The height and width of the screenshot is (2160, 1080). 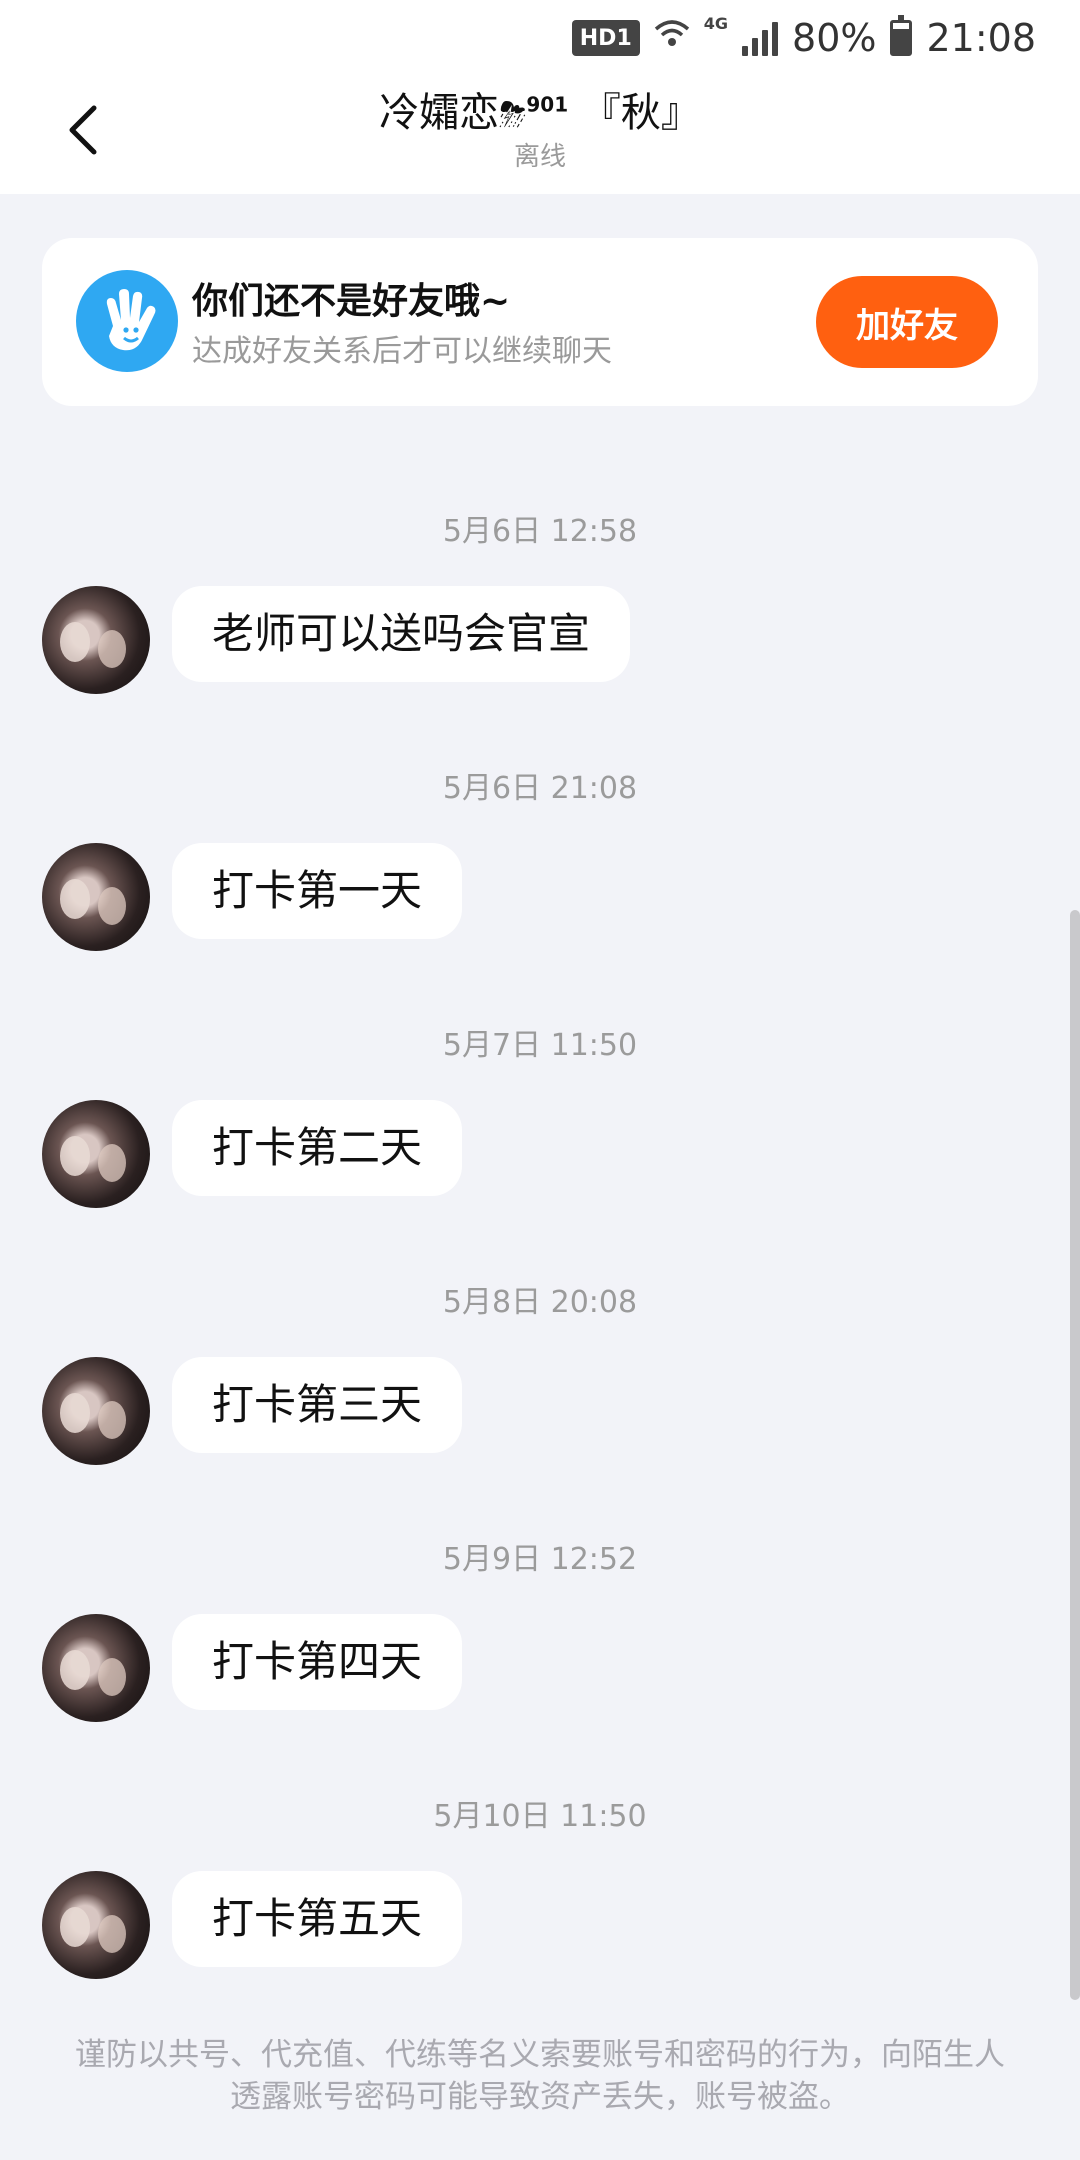 What do you see at coordinates (401, 634) in the screenshot?
I see `message-bubble: 老师可以送吗会官宣` at bounding box center [401, 634].